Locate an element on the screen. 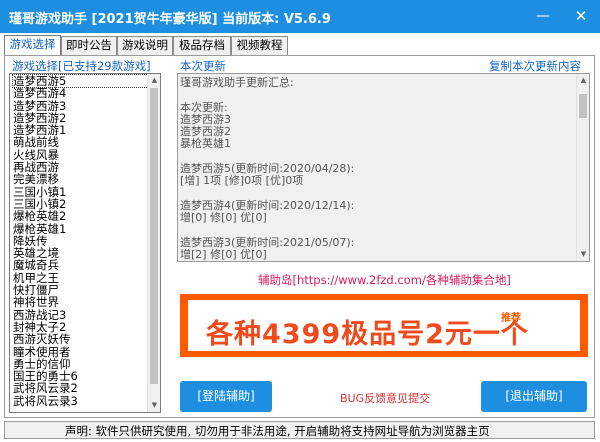 Image resolution: width=600 pixels, height=442 pixels. game-list-item: 爆枪英雄2 is located at coordinates (80, 216).